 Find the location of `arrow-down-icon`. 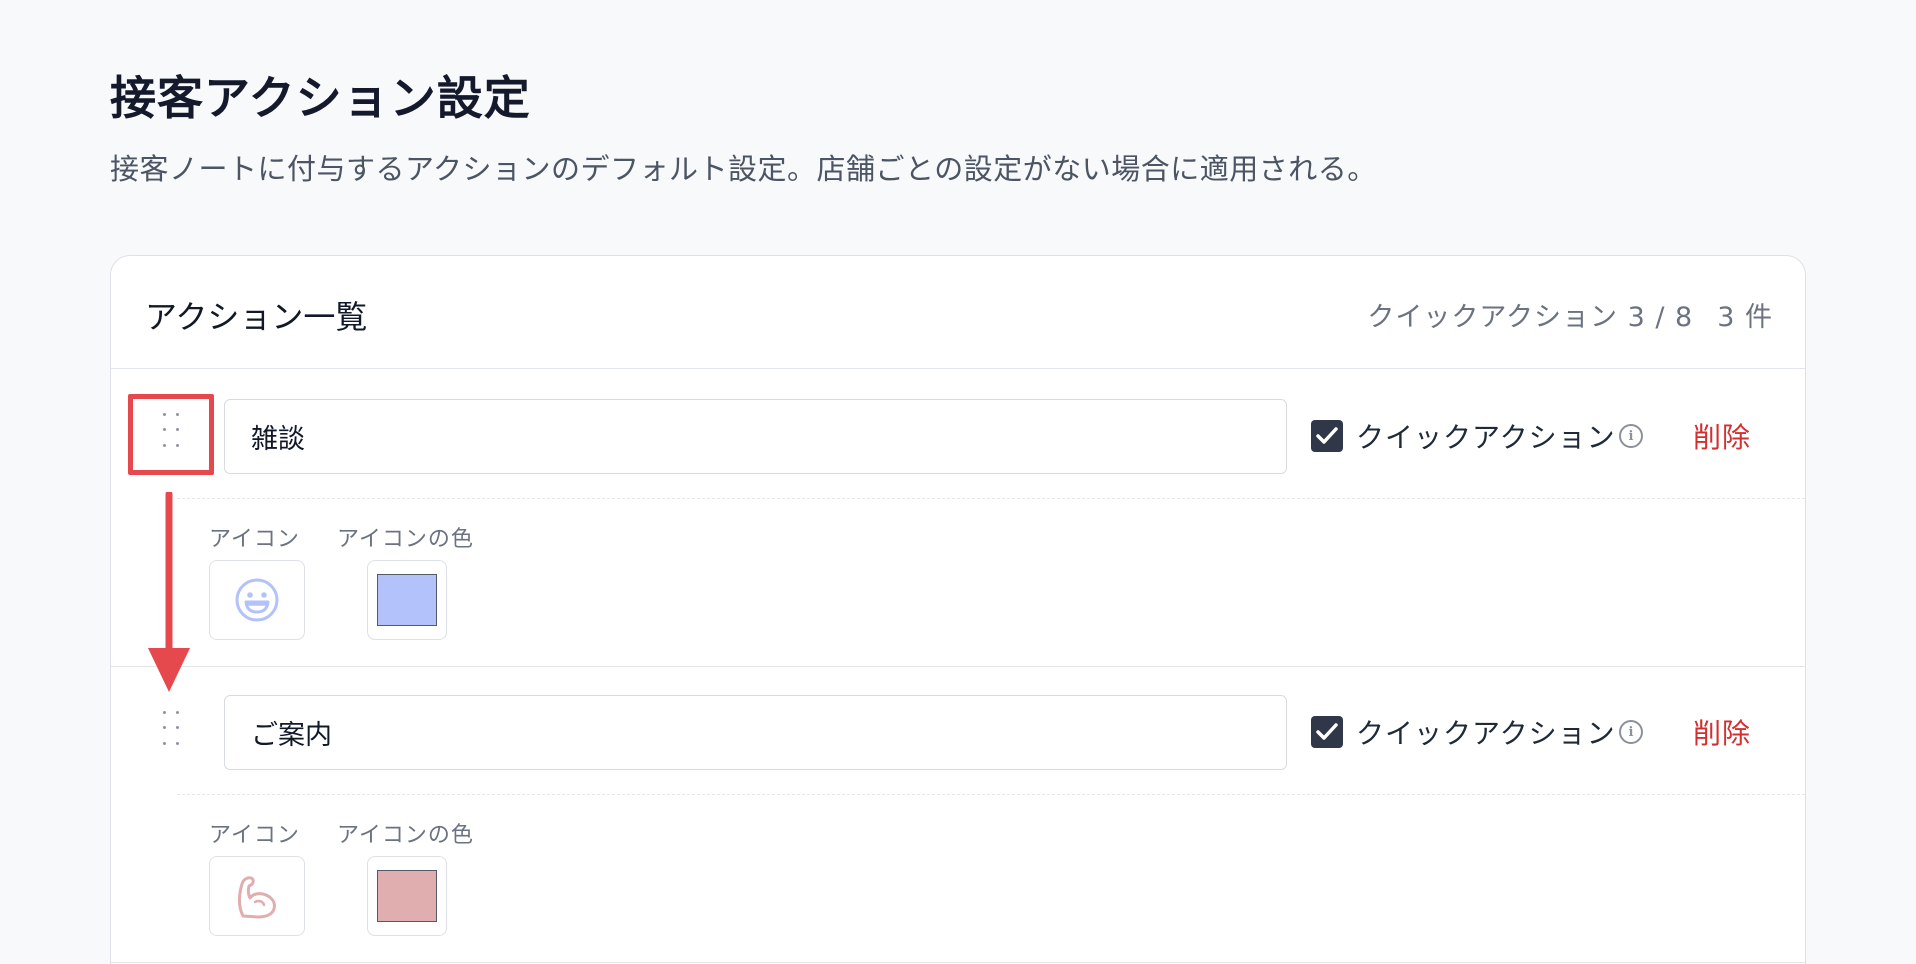

arrow-down-icon is located at coordinates (169, 592).